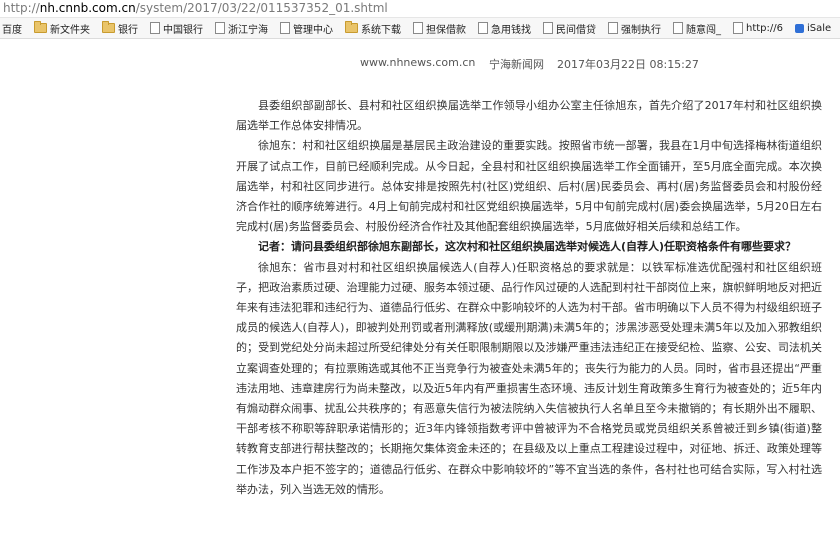  I want to click on url-path: /system/2017/03/22/011537352_01.shtml, so click(261, 8).